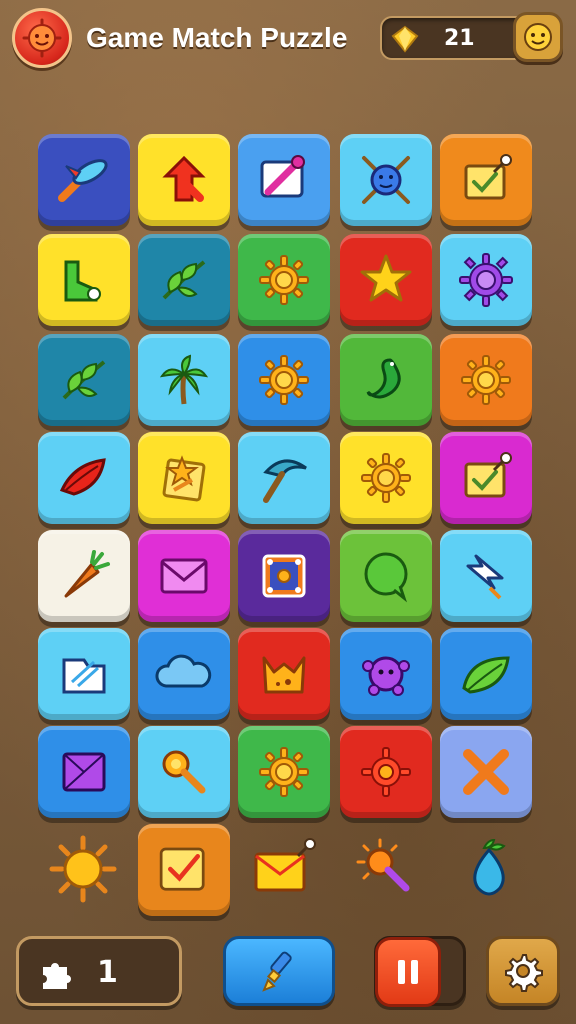  What do you see at coordinates (57, 976) in the screenshot?
I see `puzzle-piece-icon` at bounding box center [57, 976].